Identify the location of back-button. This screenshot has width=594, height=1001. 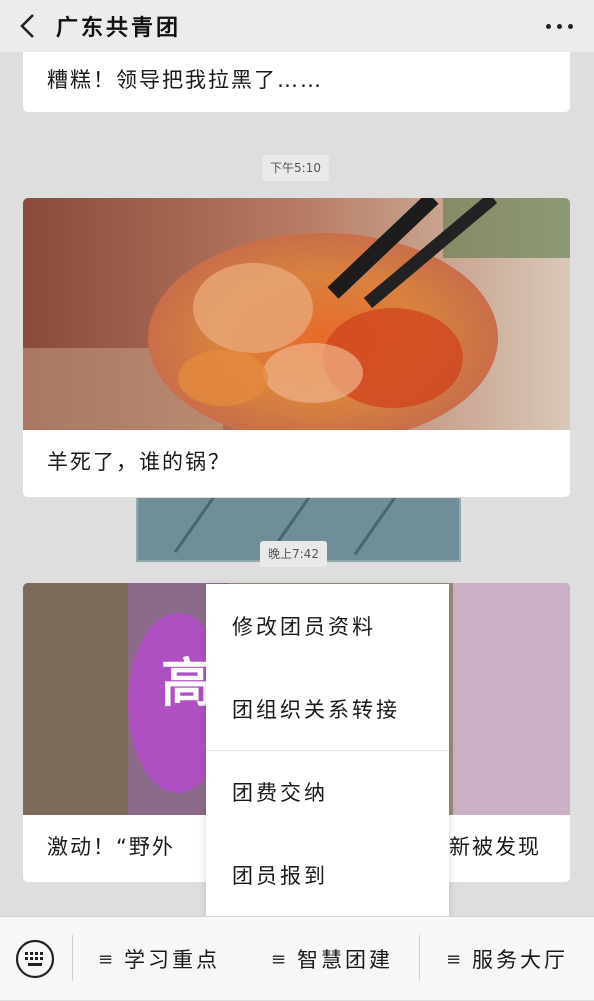
(28, 26).